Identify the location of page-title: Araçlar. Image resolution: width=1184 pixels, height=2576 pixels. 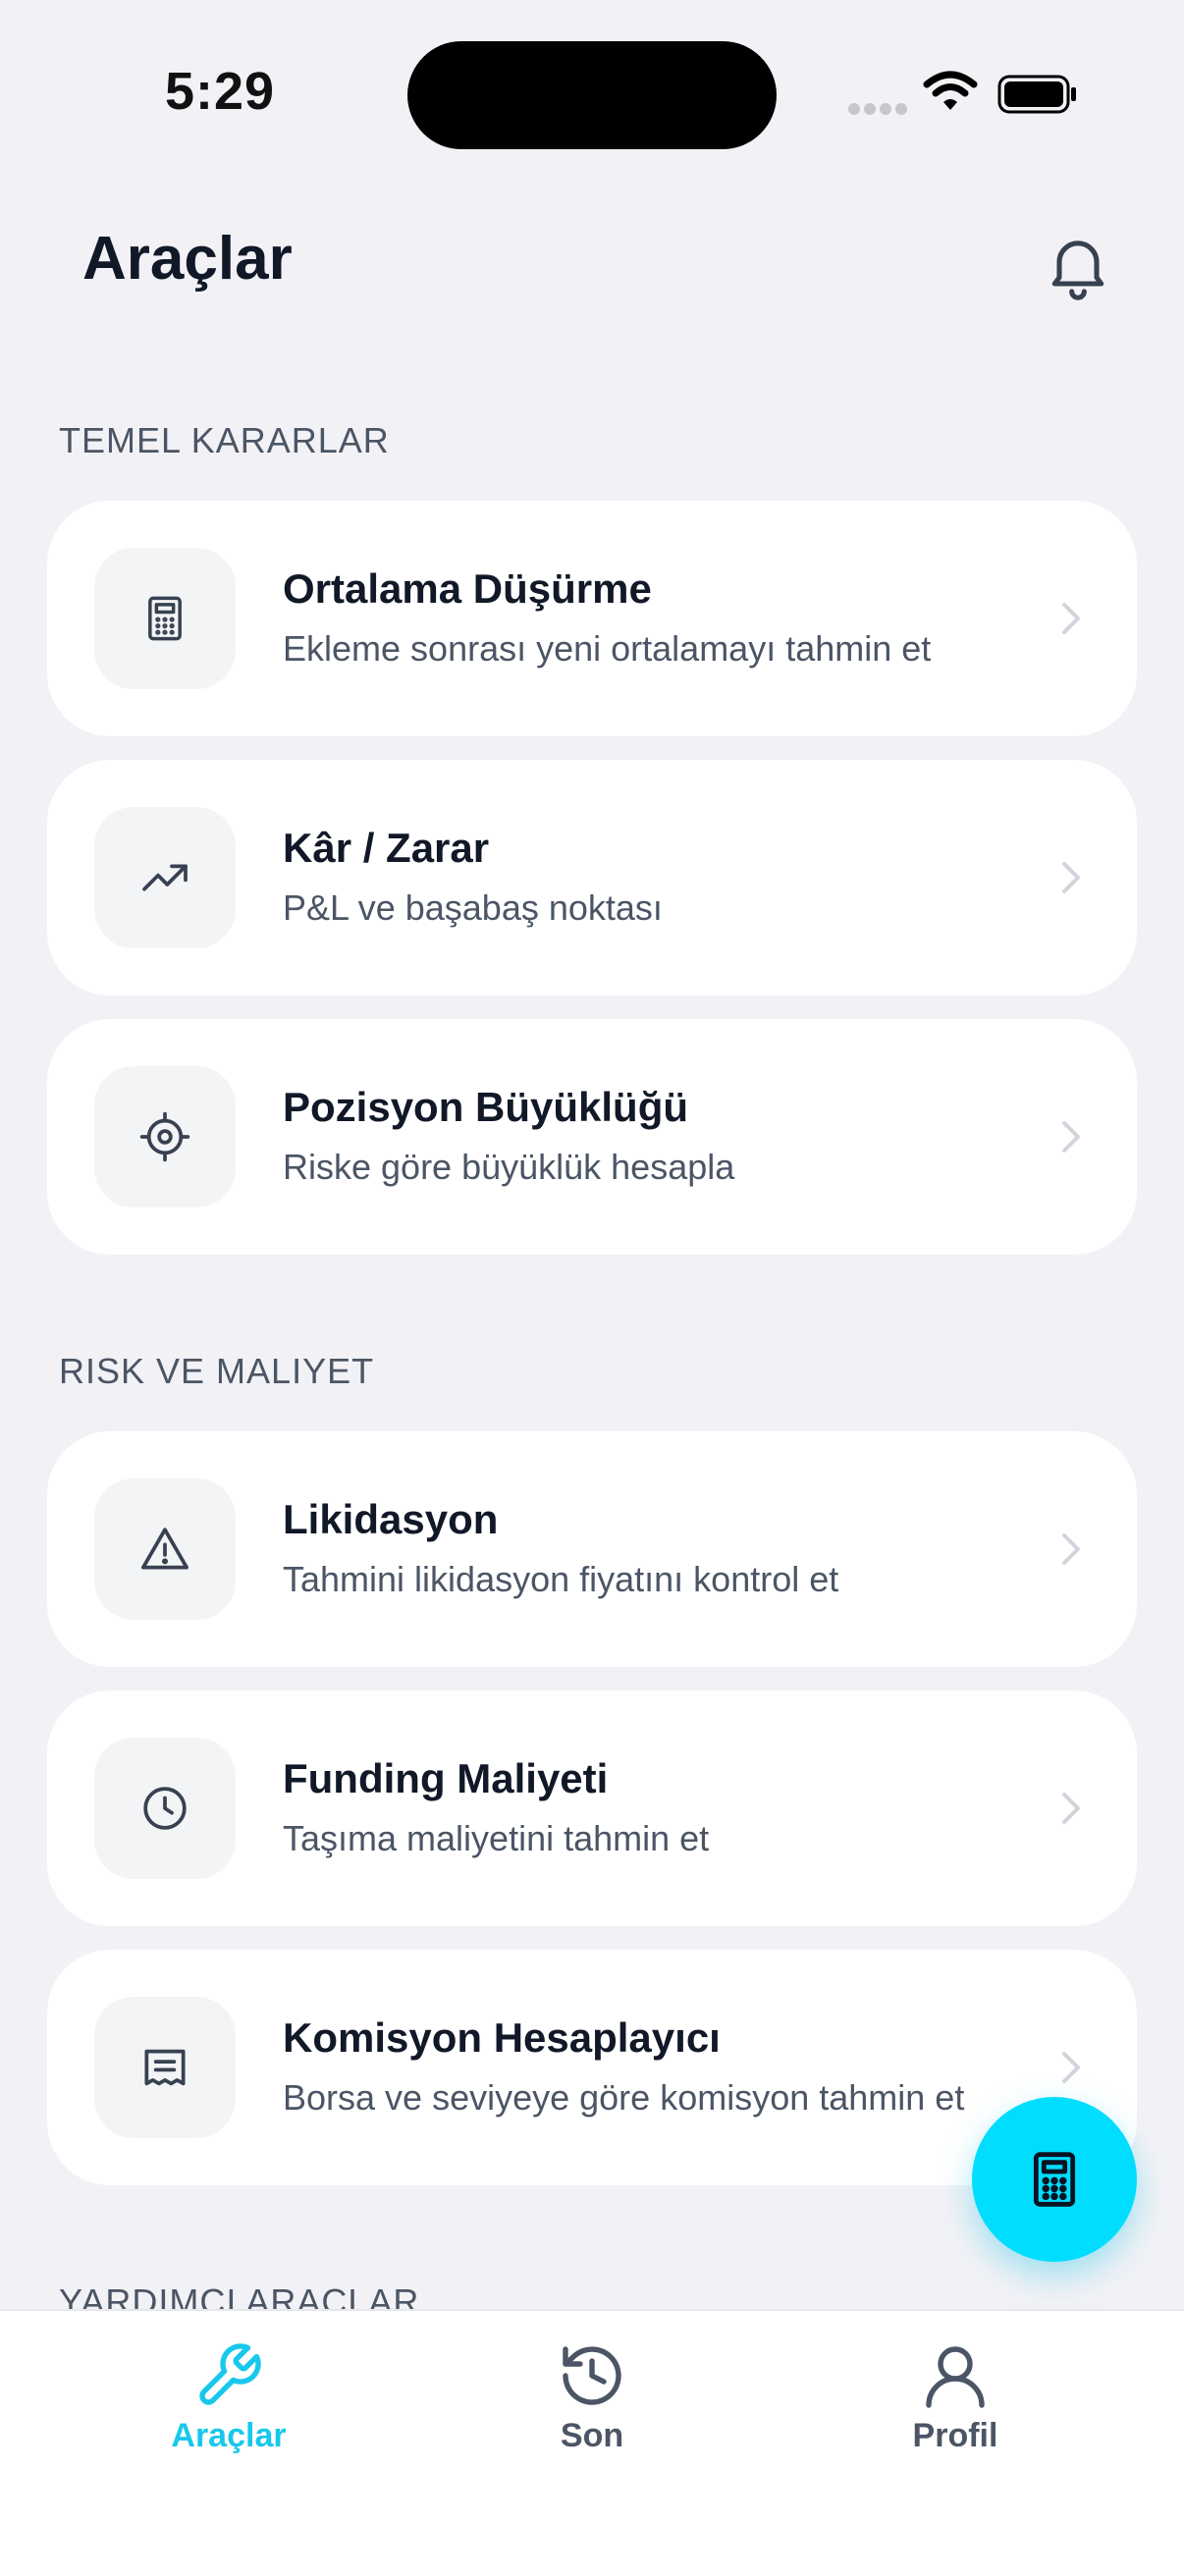
(187, 259).